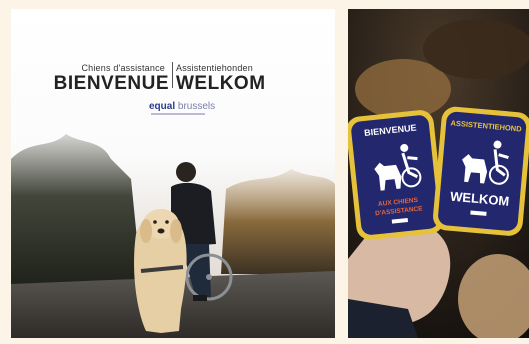  Describe the element at coordinates (221, 83) in the screenshot. I see `title-dutch: WELKOM` at that location.